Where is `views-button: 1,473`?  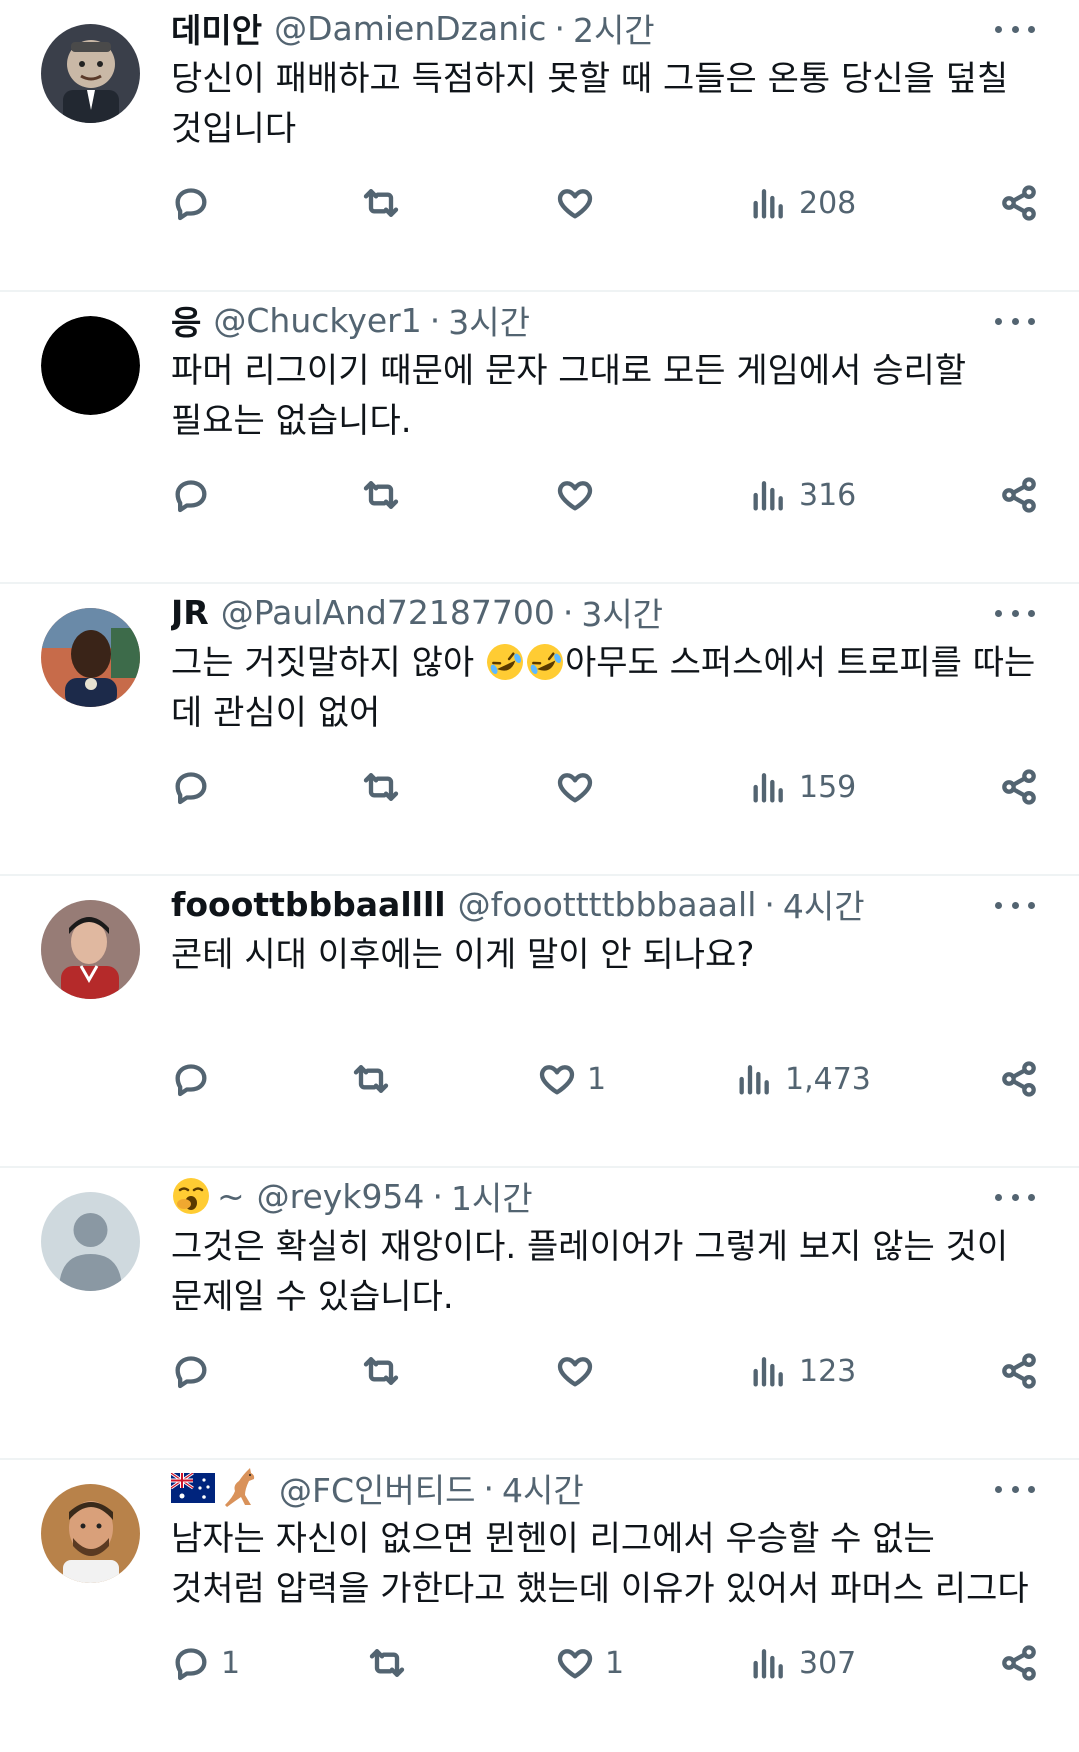 views-button: 1,473 is located at coordinates (803, 1079).